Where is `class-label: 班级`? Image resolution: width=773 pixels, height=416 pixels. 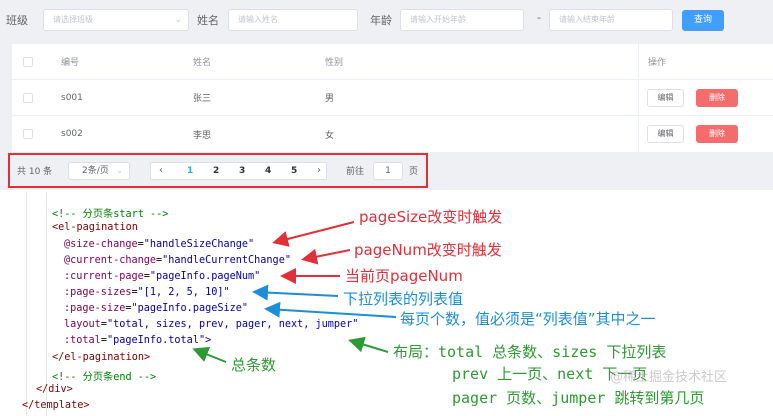
class-label: 班级 is located at coordinates (17, 20).